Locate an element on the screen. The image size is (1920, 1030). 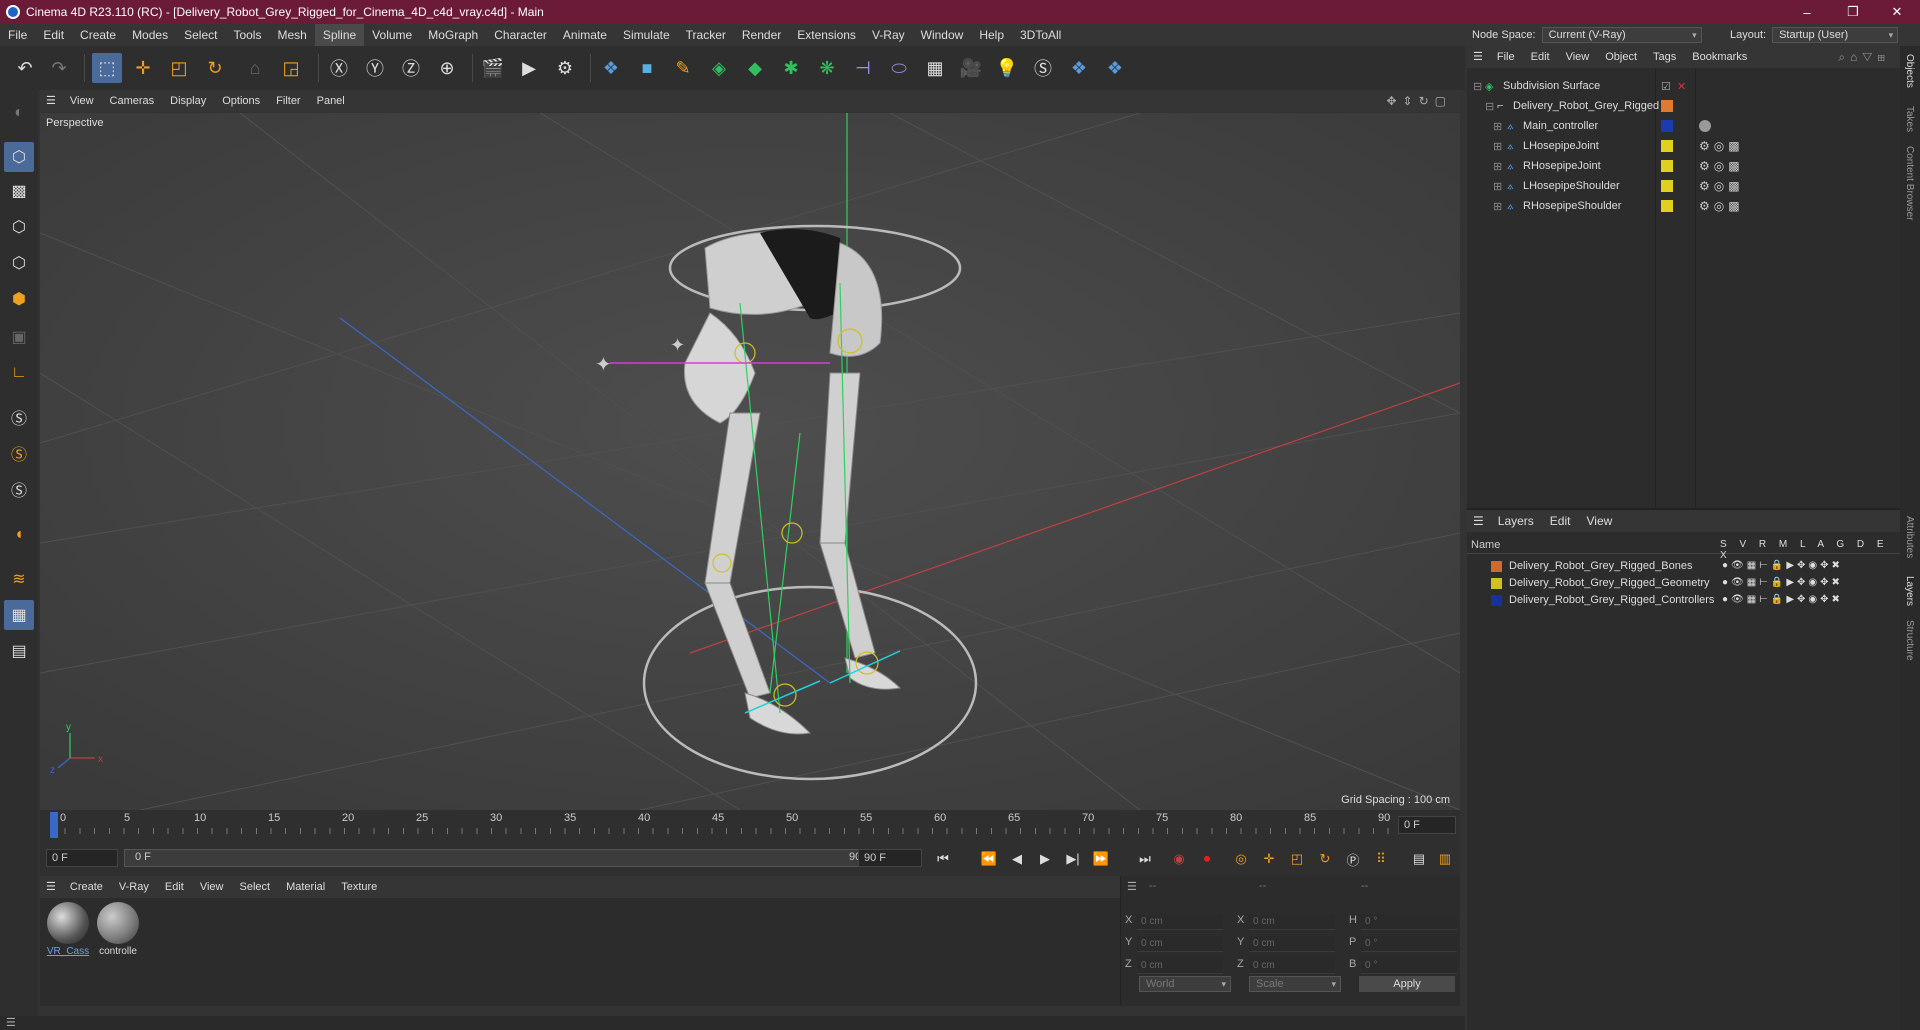
obj-menu-bookmarks: Bookmarks is located at coordinates (1719, 57).